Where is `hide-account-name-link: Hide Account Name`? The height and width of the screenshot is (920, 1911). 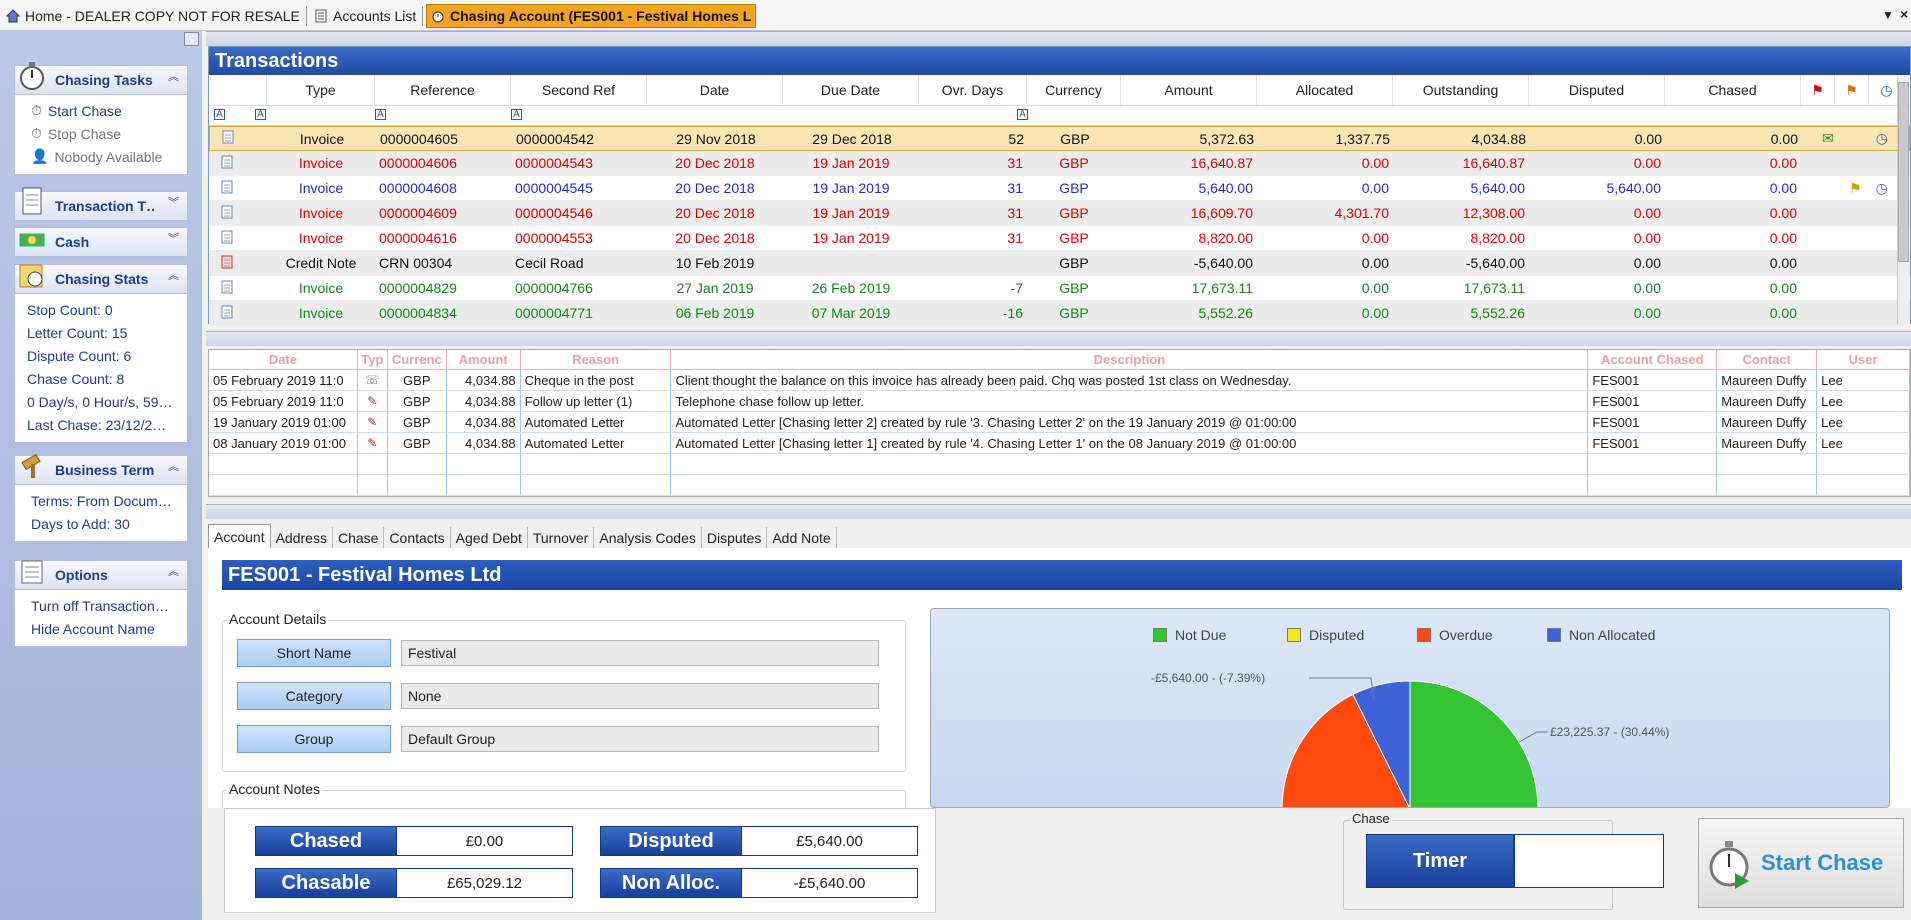
hide-account-name-link: Hide Account Name is located at coordinates (101, 628).